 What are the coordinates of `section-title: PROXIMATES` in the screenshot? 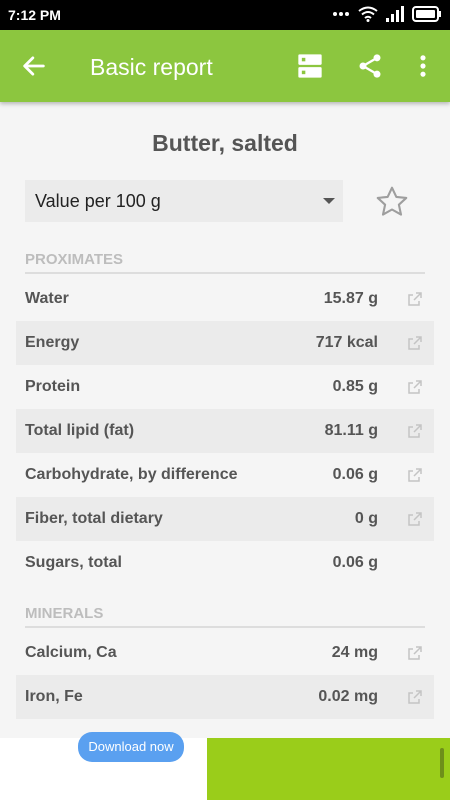 It's located at (74, 259).